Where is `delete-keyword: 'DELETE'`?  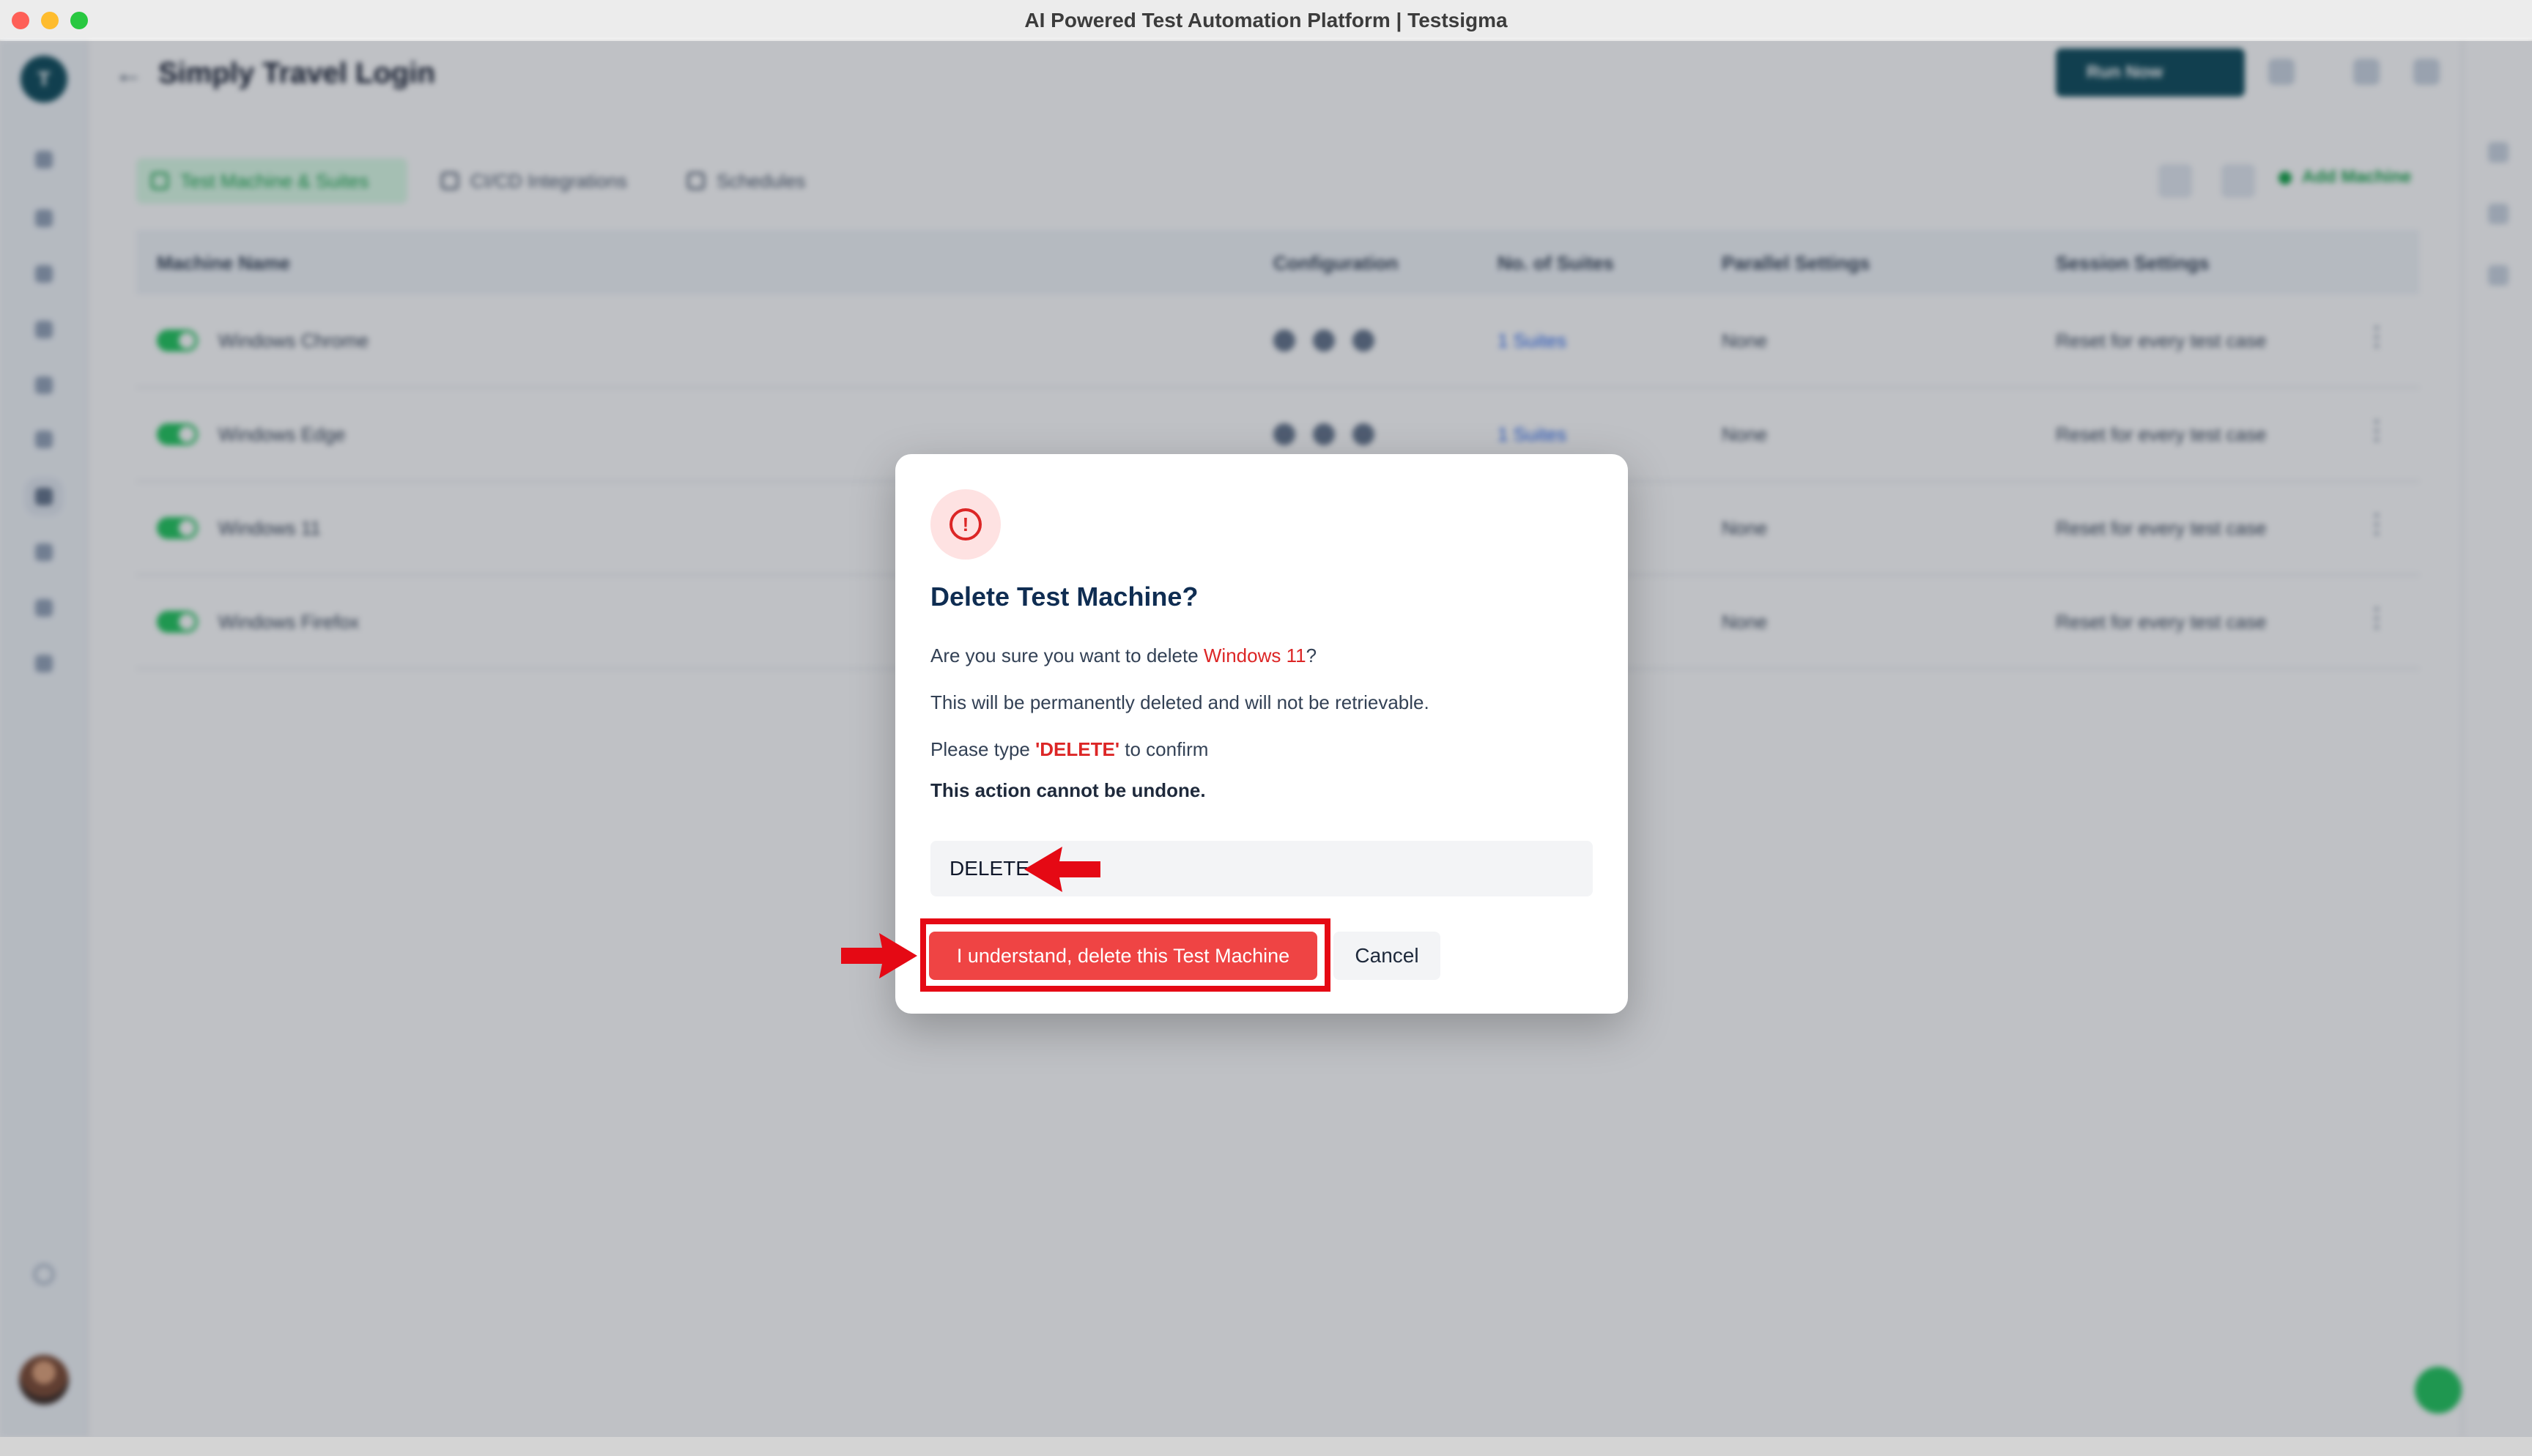 delete-keyword: 'DELETE' is located at coordinates (1077, 749).